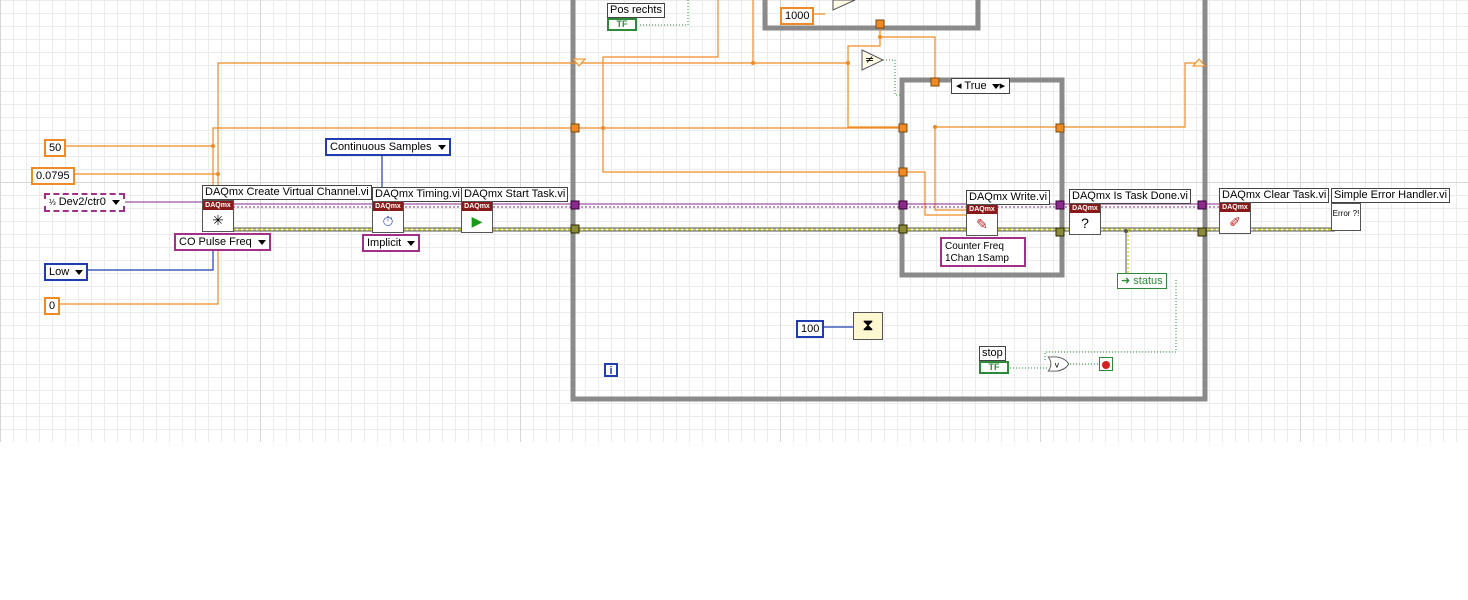 The image size is (1468, 600). What do you see at coordinates (611, 370) in the screenshot?
I see `iteration-terminal: i` at bounding box center [611, 370].